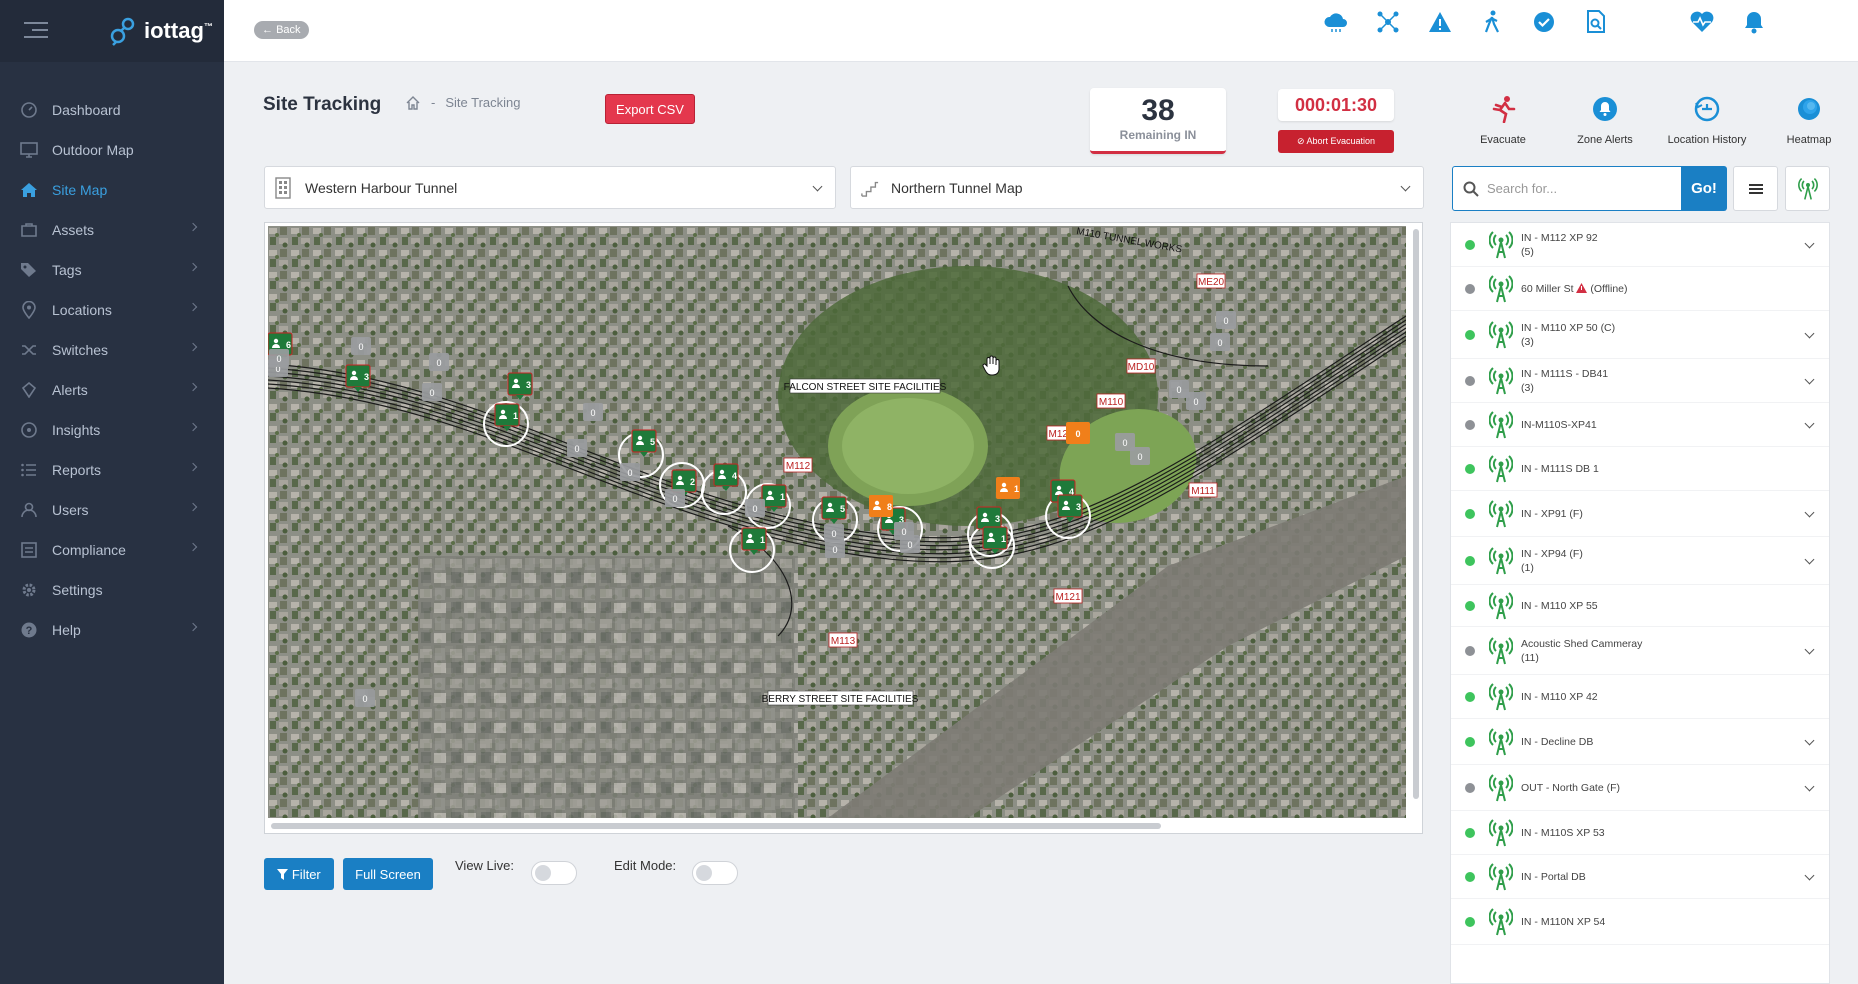  I want to click on sidebar-item-settings: Settings, so click(112, 590).